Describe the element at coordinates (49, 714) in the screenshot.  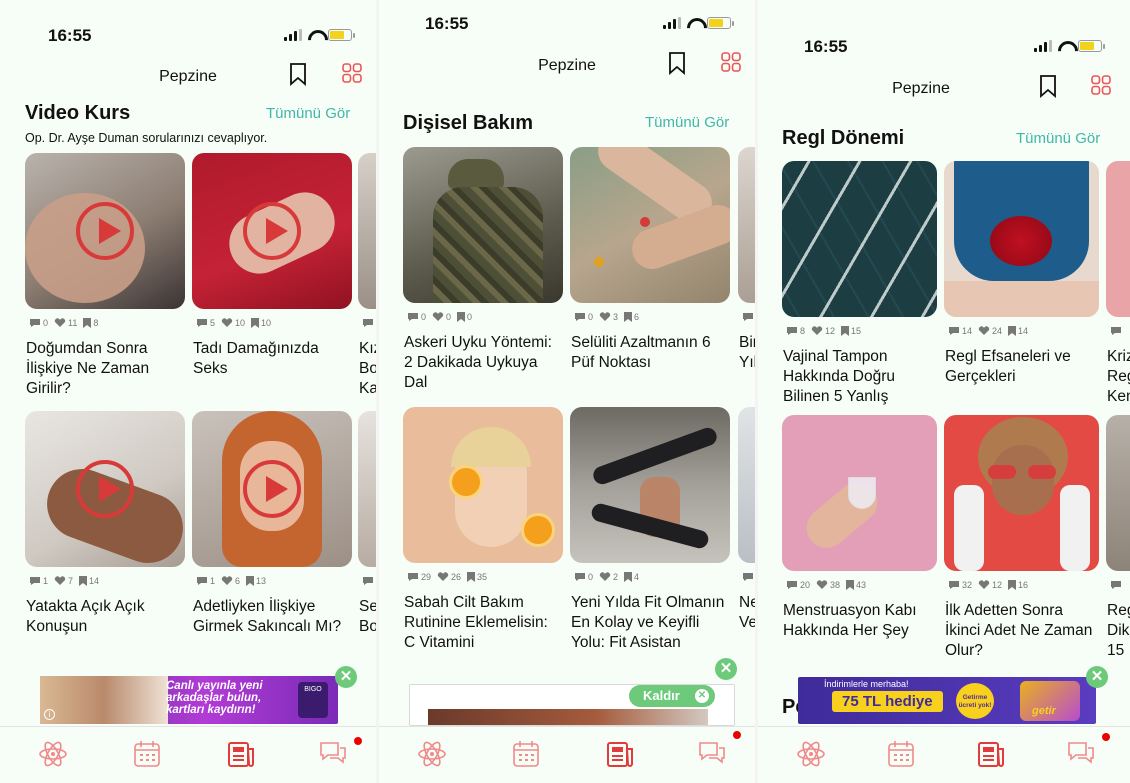
I see `info-icon: i` at that location.